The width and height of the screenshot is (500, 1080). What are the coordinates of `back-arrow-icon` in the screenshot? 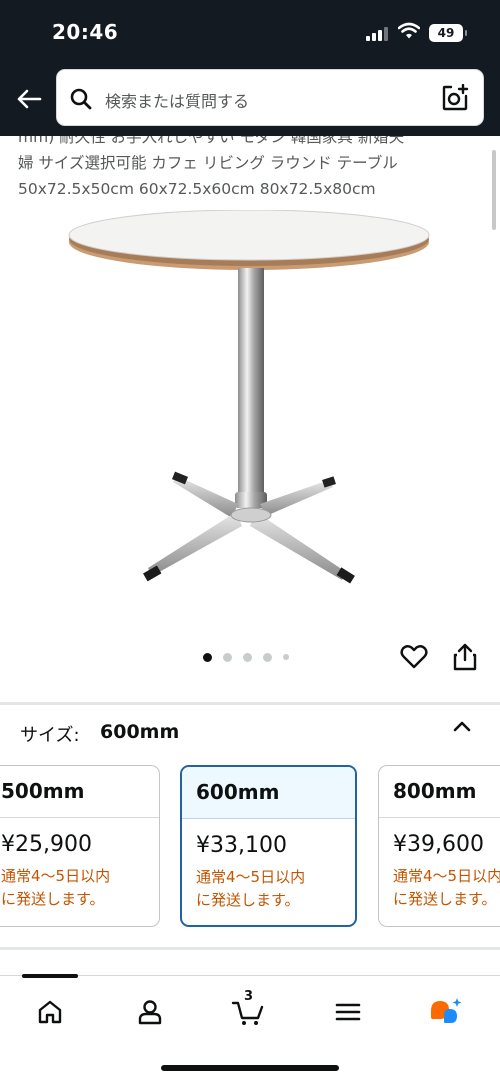 It's located at (29, 99).